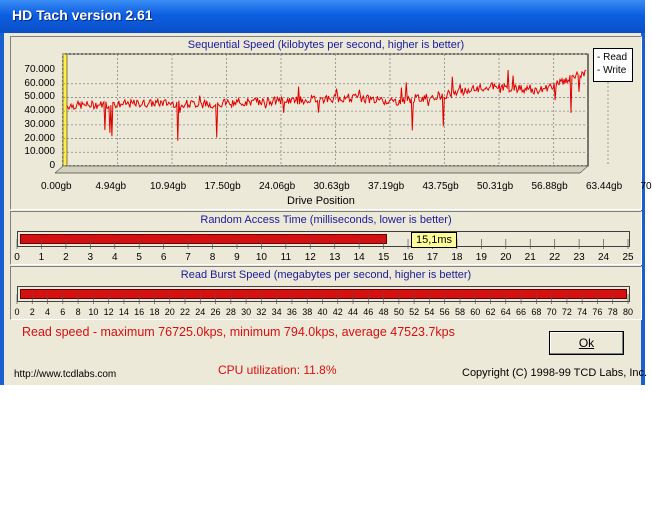 Image resolution: width=652 pixels, height=512 pixels. Describe the element at coordinates (429, 312) in the screenshot. I see `scale-tick-label: 54` at that location.